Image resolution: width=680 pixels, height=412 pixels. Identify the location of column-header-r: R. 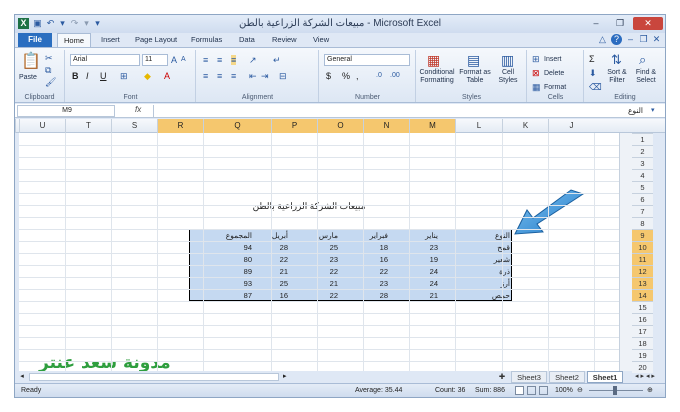
(180, 126).